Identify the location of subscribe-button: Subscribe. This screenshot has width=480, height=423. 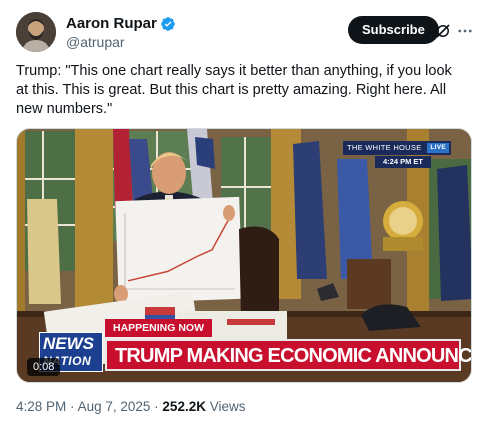
(393, 30).